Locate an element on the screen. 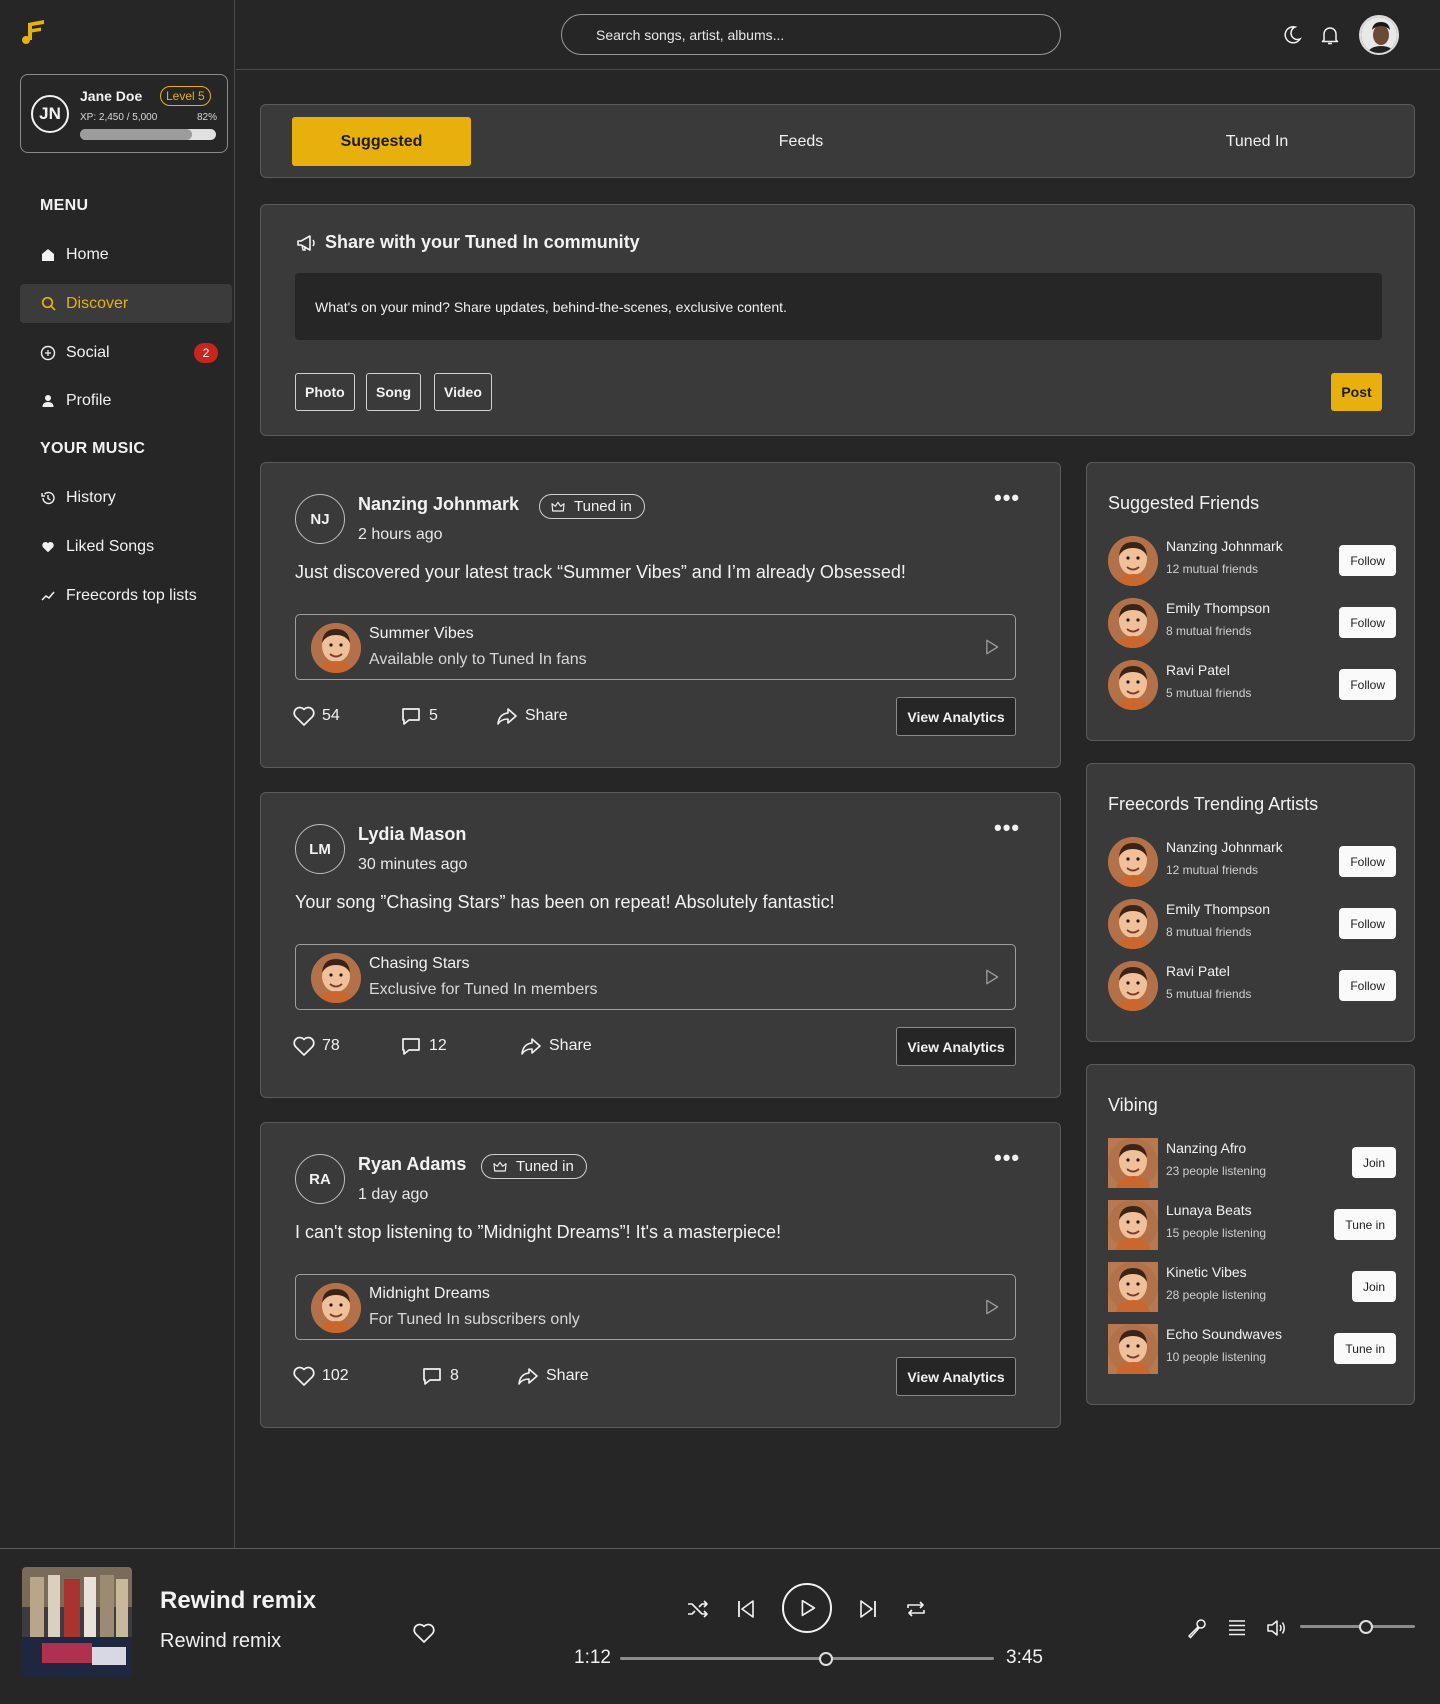  sidebar-item-history: History is located at coordinates (126, 497).